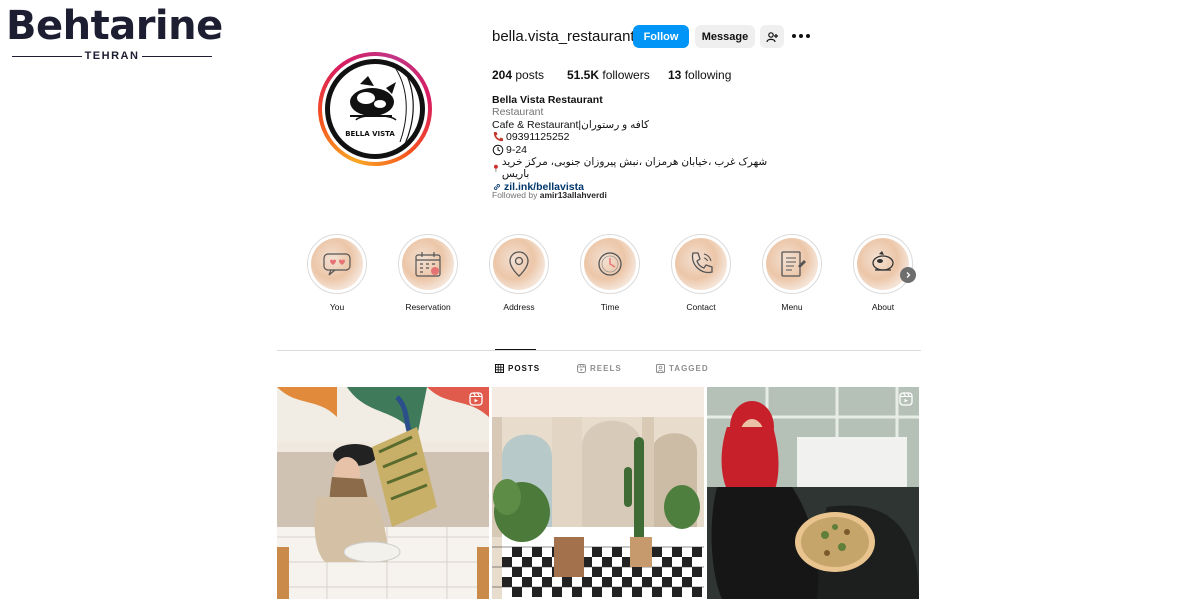 The image size is (1200, 600). I want to click on watermark-logo: Behtarine TEHRAN, so click(114, 32).